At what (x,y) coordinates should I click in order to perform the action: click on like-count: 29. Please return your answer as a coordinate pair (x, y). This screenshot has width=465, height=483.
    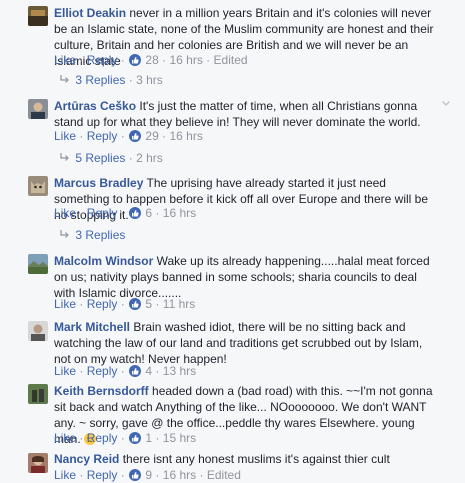
    Looking at the image, I should click on (151, 136).